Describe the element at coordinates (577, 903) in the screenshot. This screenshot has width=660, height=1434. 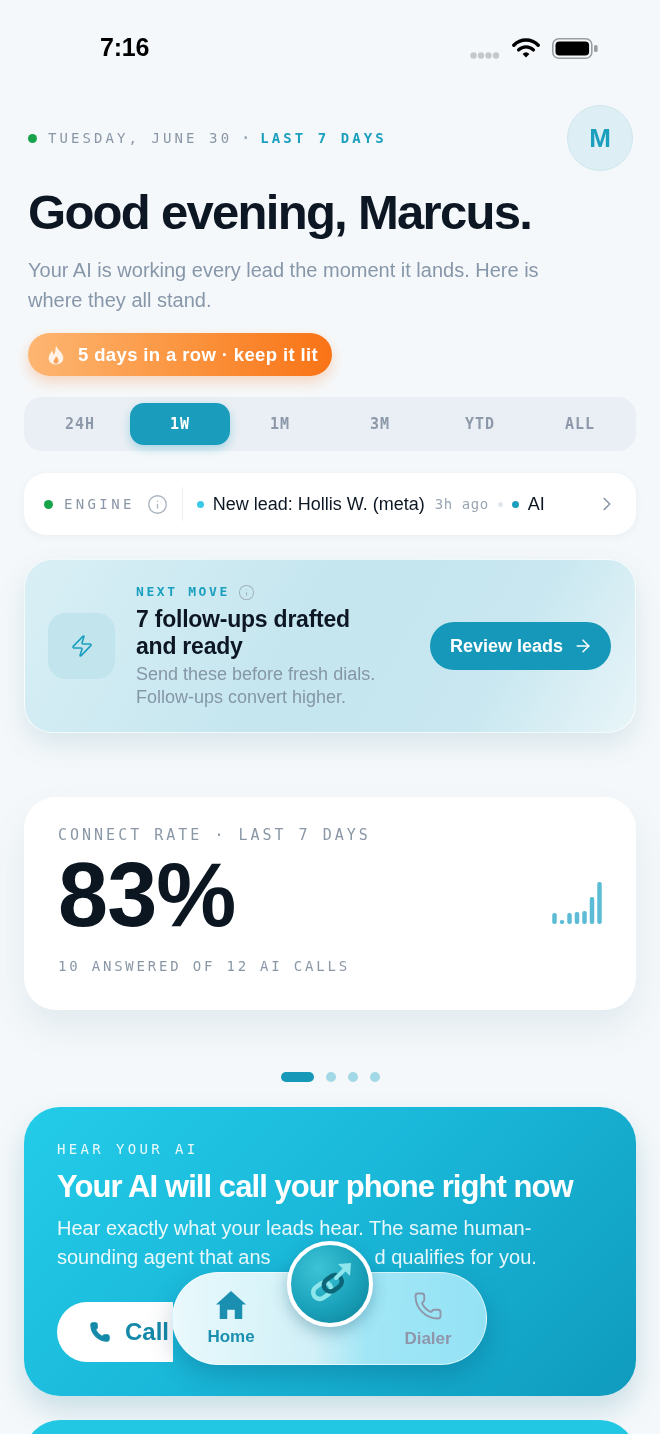
I see `sparkline-drawing` at that location.